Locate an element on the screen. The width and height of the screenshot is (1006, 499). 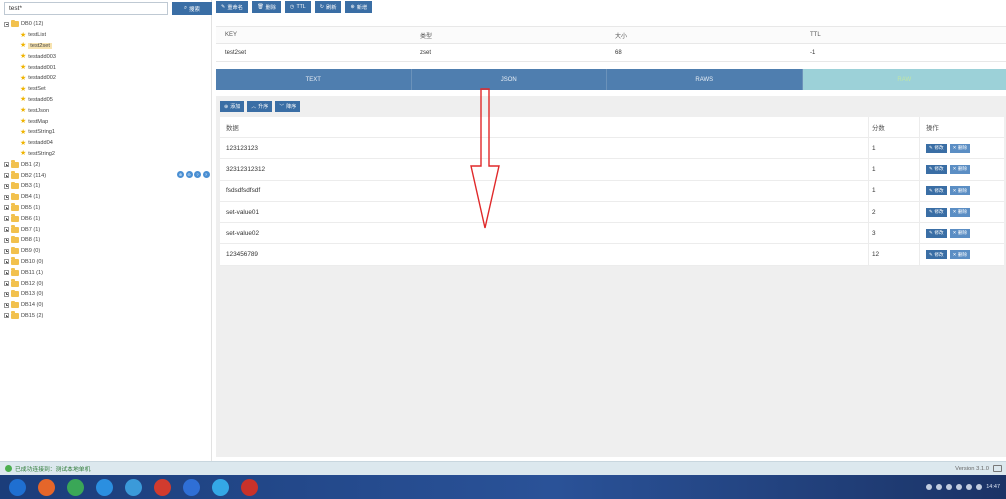
app-icon-cyan is located at coordinates (220, 487).